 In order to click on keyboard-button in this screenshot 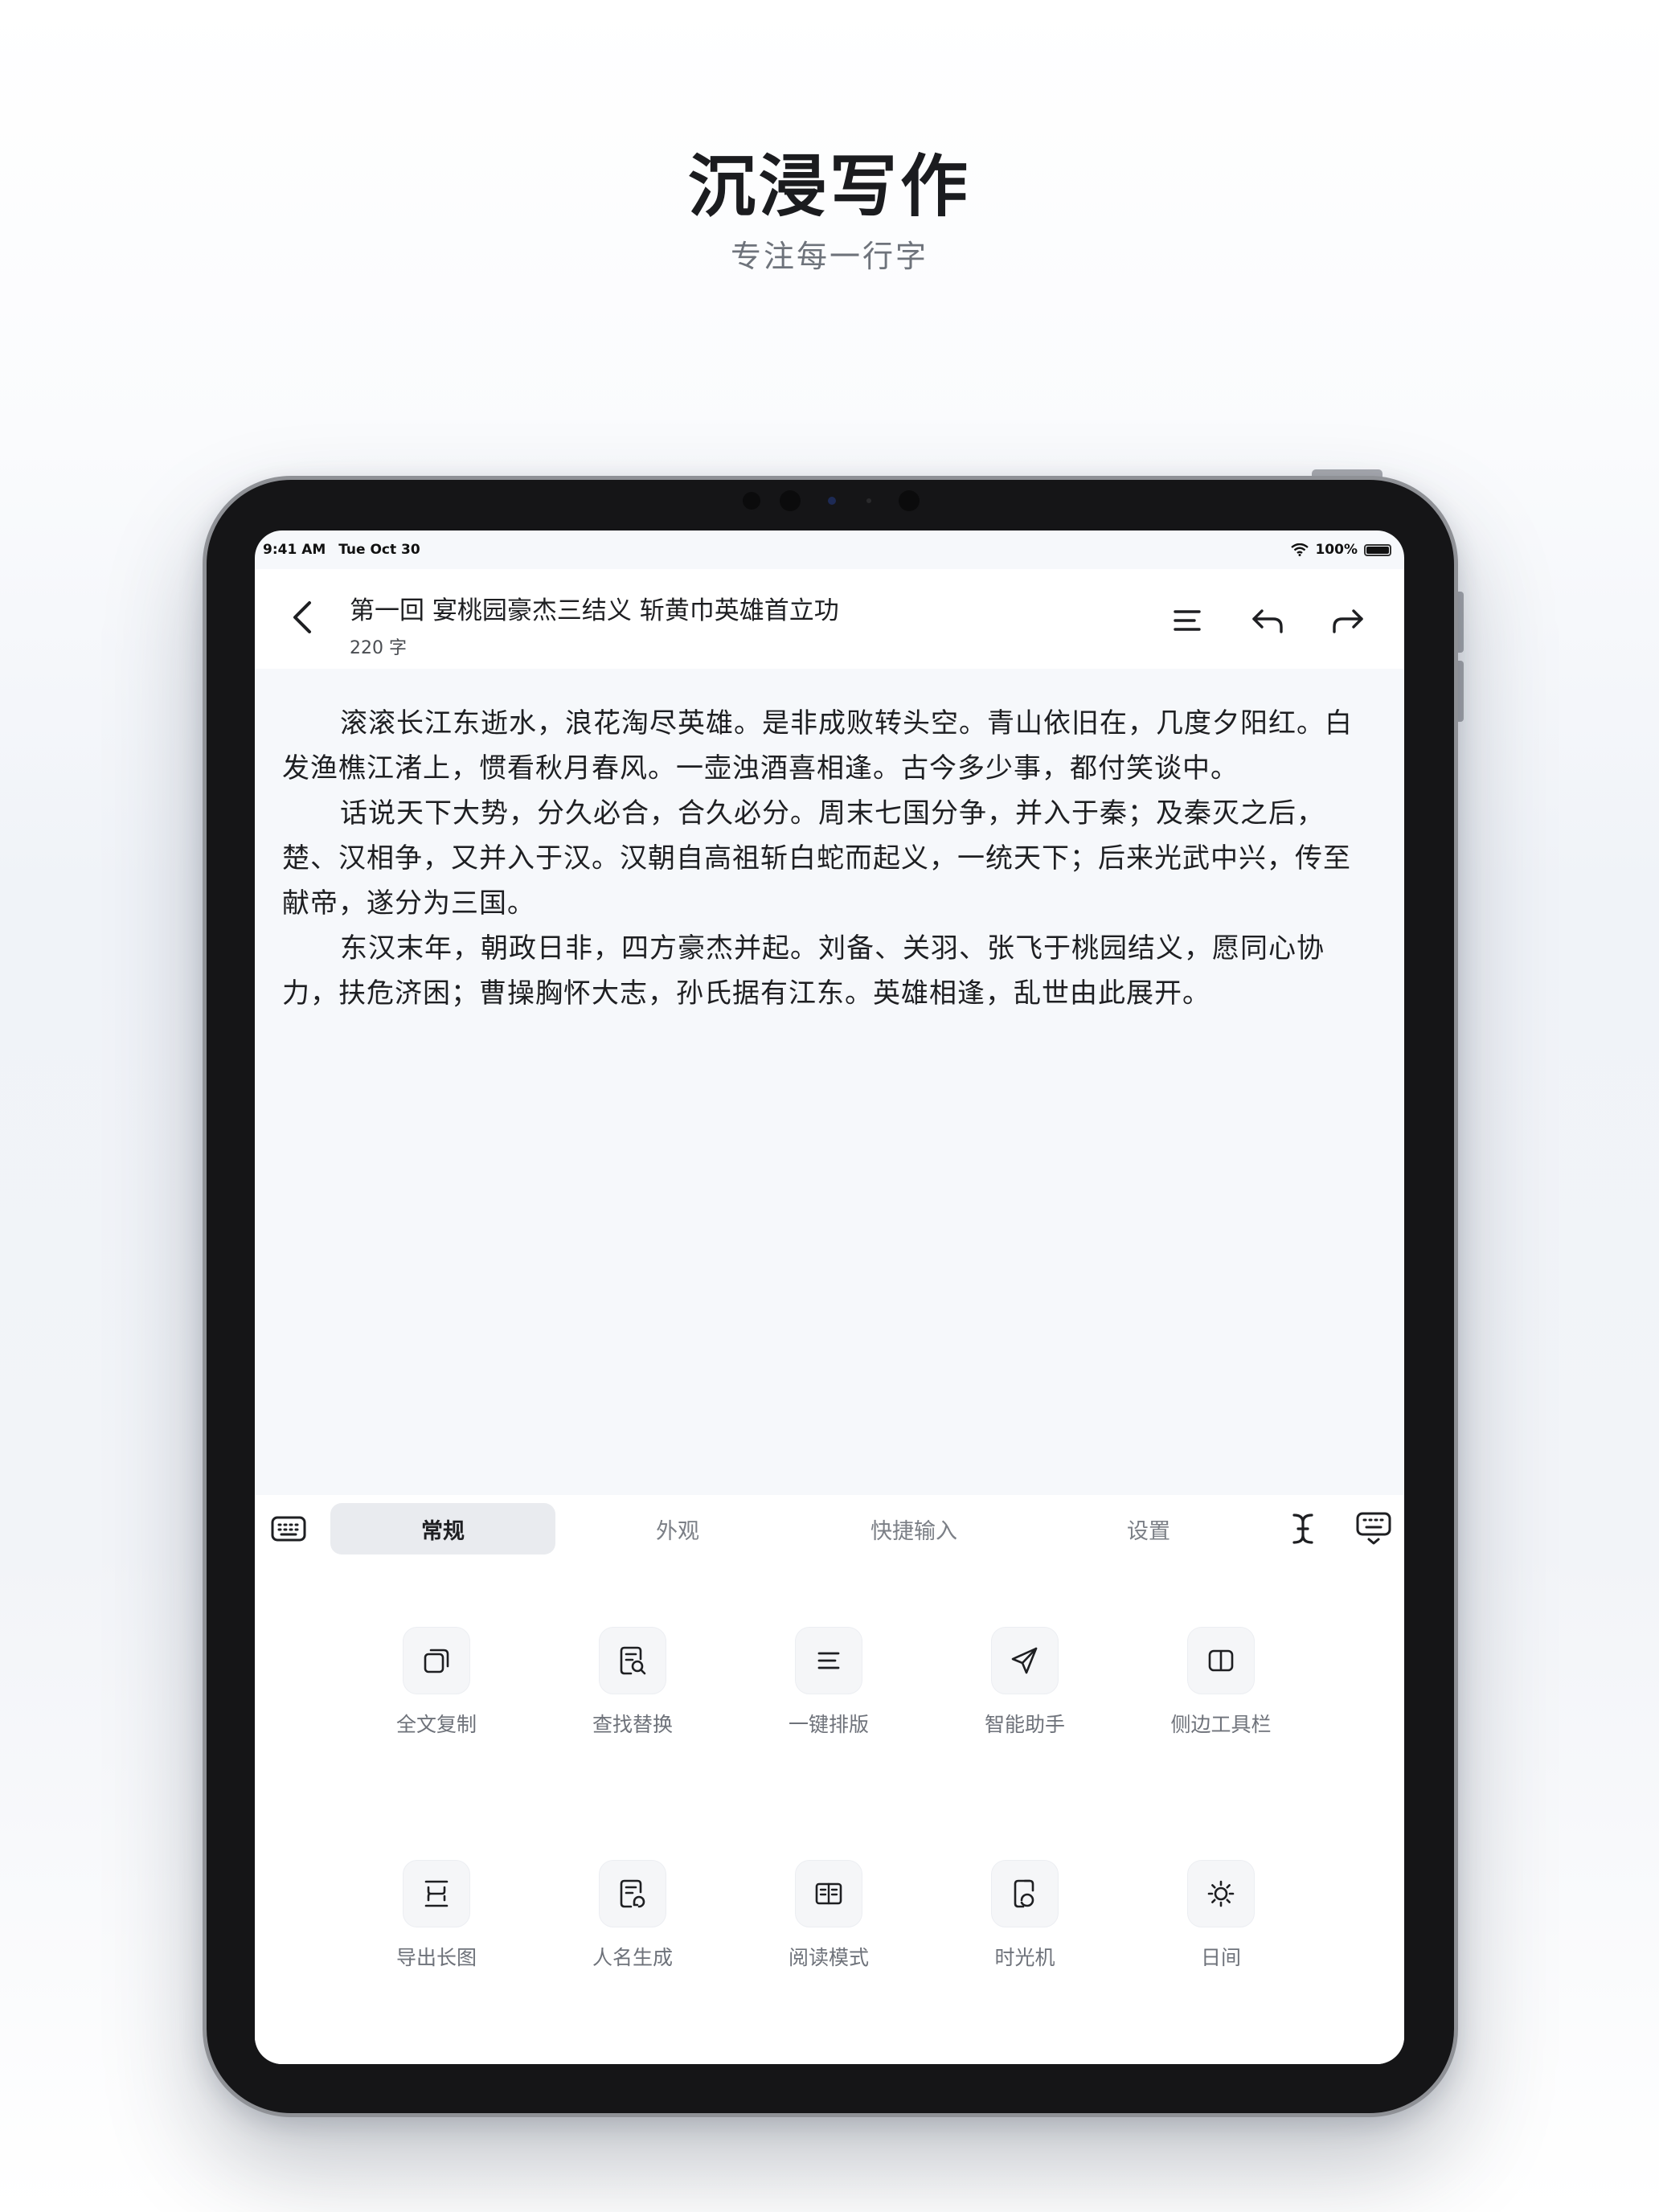, I will do `click(288, 1529)`.